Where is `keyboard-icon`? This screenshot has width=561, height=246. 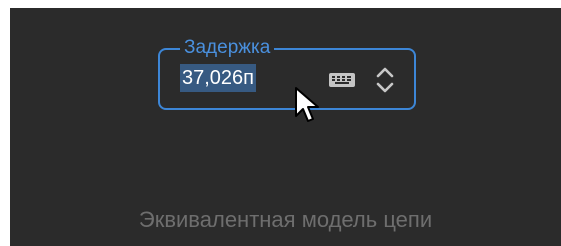
keyboard-icon is located at coordinates (342, 80).